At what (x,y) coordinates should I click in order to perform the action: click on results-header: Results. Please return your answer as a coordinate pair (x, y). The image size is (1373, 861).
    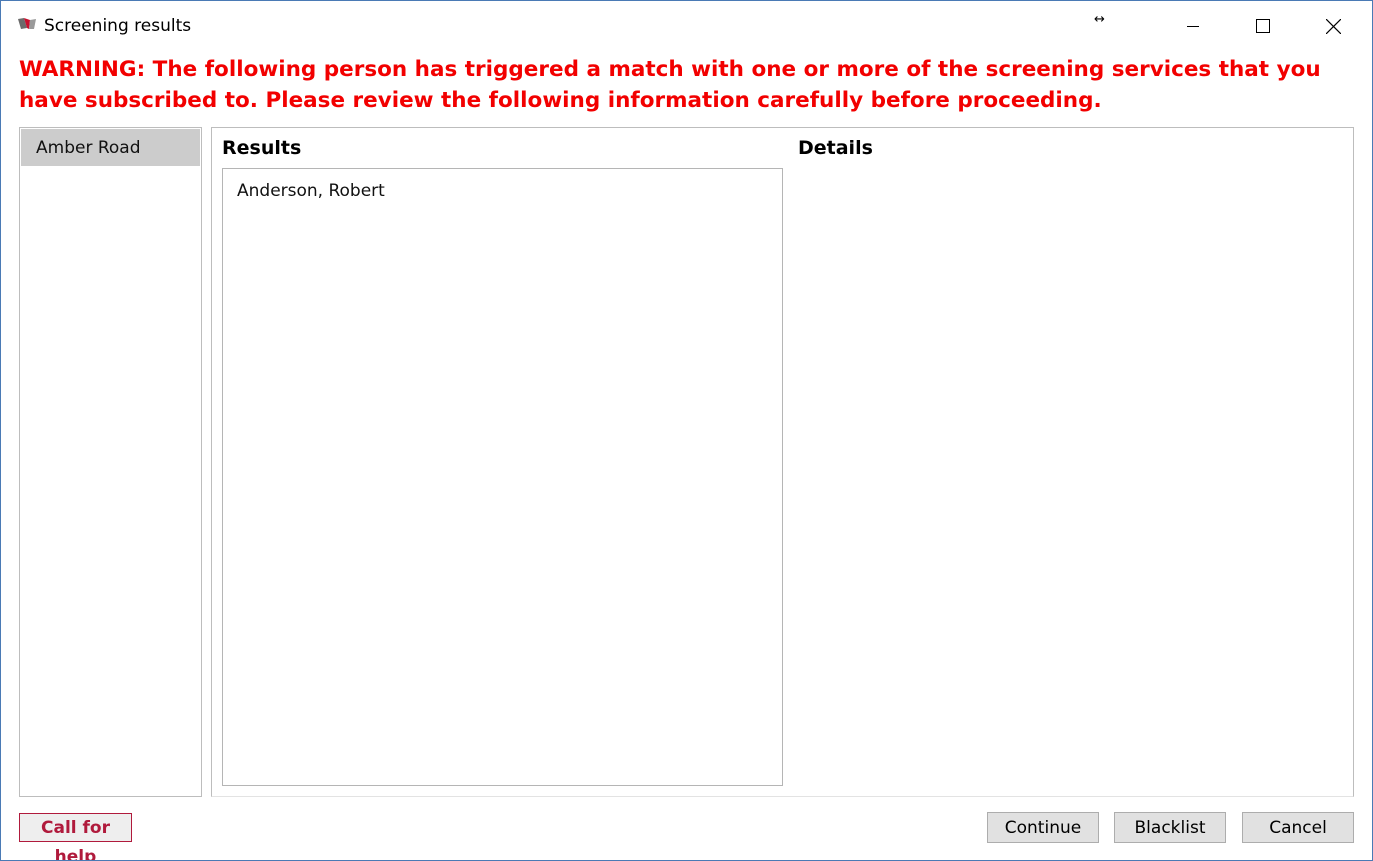
    Looking at the image, I should click on (262, 148).